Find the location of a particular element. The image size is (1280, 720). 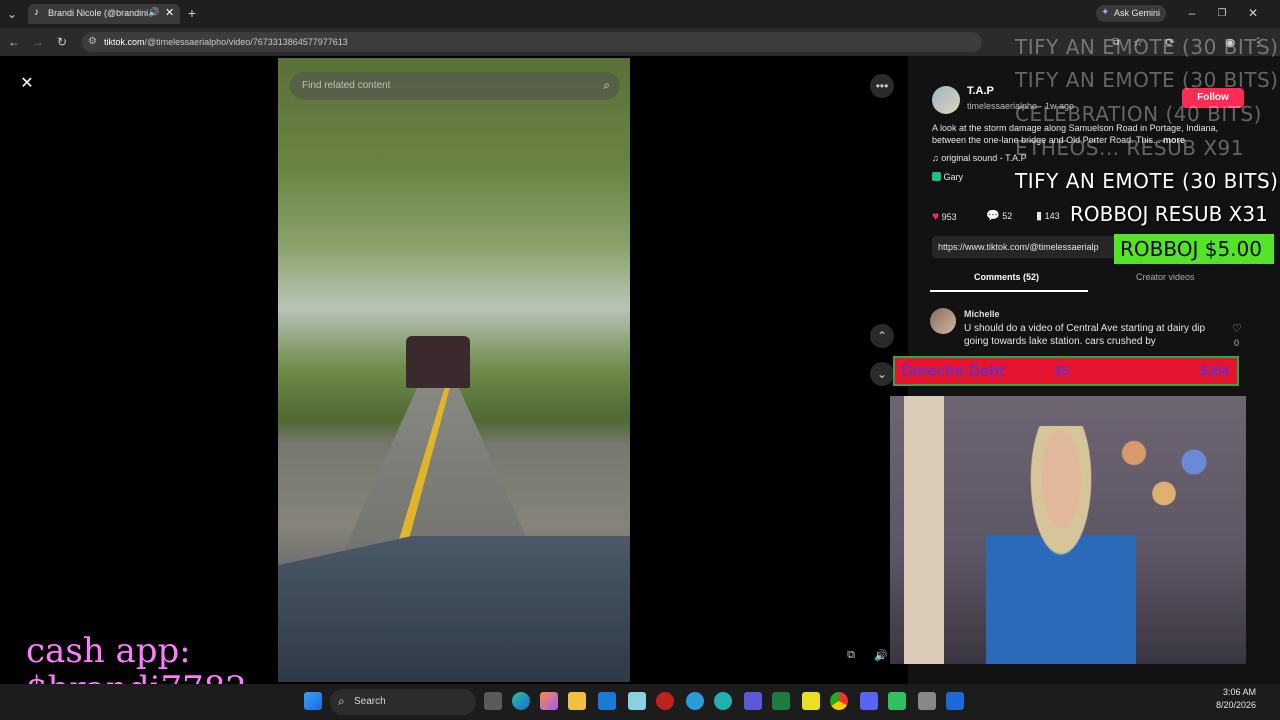

author-avatar is located at coordinates (946, 100).